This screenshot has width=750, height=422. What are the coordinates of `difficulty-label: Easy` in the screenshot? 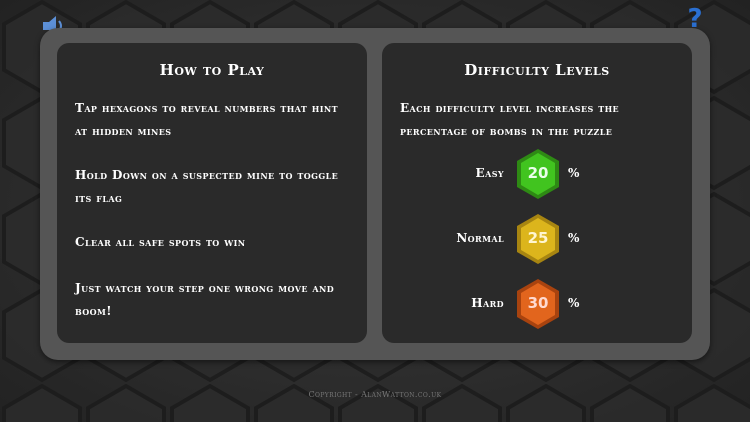 It's located at (489, 173).